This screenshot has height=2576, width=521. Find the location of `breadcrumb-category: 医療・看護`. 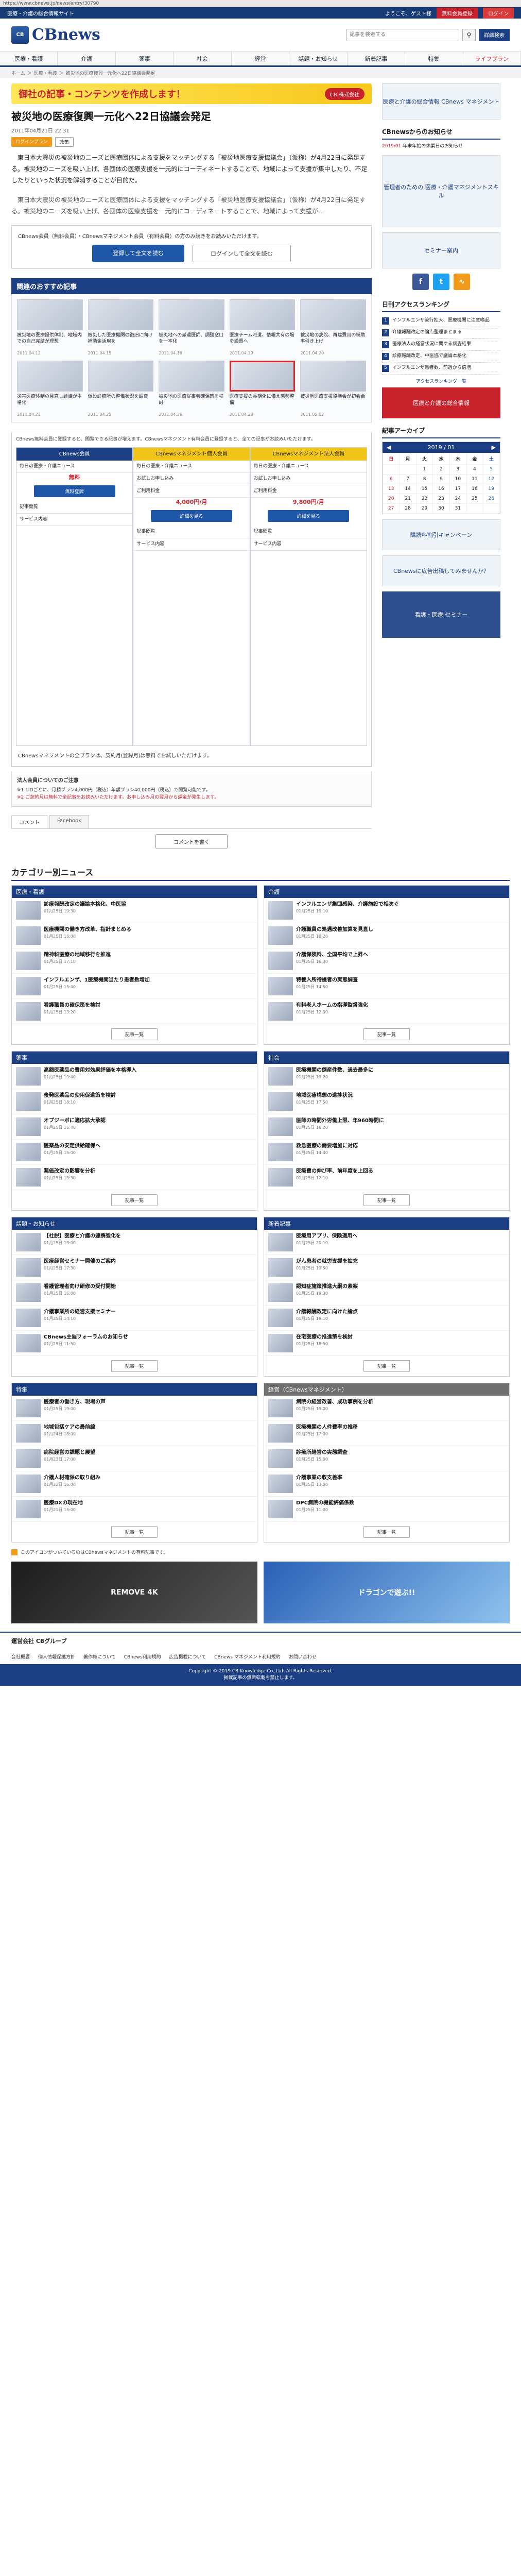

breadcrumb-category: 医療・看護 is located at coordinates (45, 73).